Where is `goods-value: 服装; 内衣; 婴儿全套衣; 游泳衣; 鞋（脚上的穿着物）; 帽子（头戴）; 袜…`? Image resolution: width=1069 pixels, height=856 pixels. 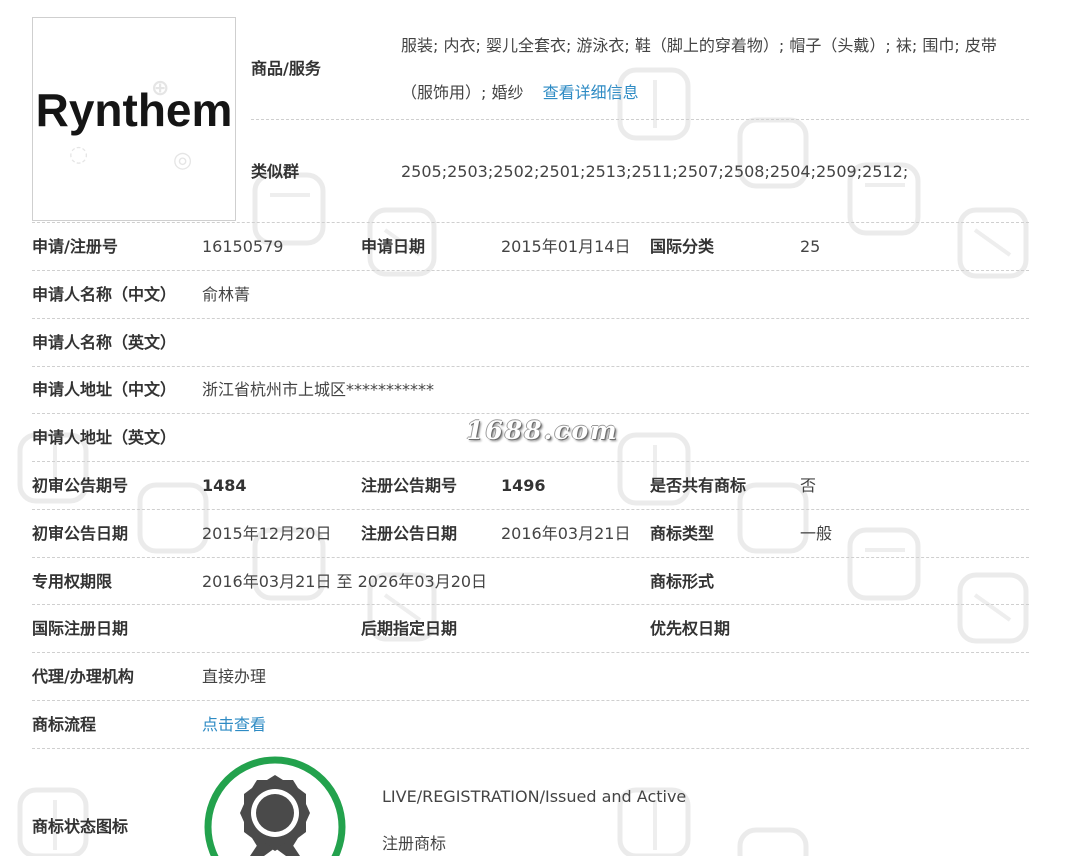 goods-value: 服装; 内衣; 婴儿全套衣; 游泳衣; 鞋（脚上的穿着物）; 帽子（头戴）; 袜… is located at coordinates (716, 69).